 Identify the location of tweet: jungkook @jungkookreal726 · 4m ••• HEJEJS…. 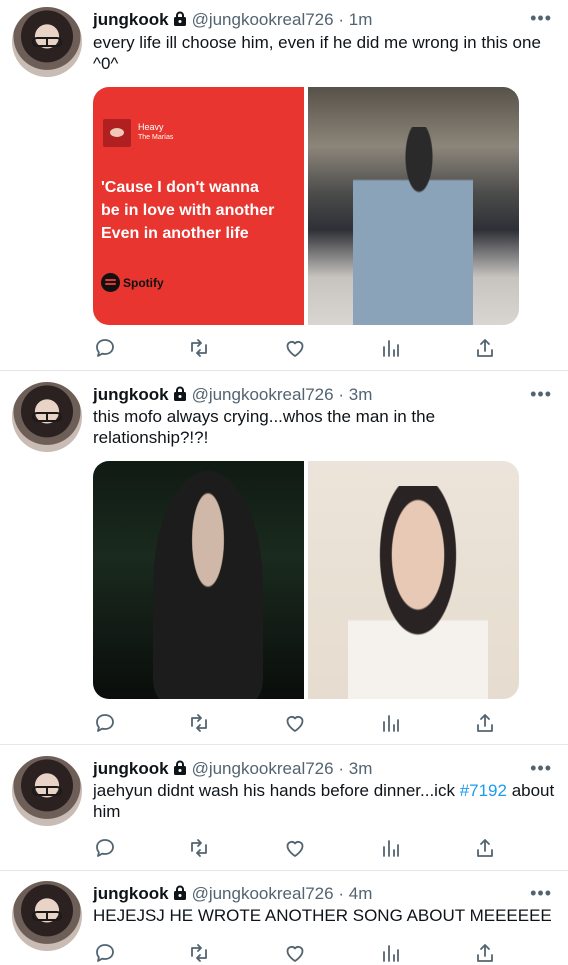
(284, 916).